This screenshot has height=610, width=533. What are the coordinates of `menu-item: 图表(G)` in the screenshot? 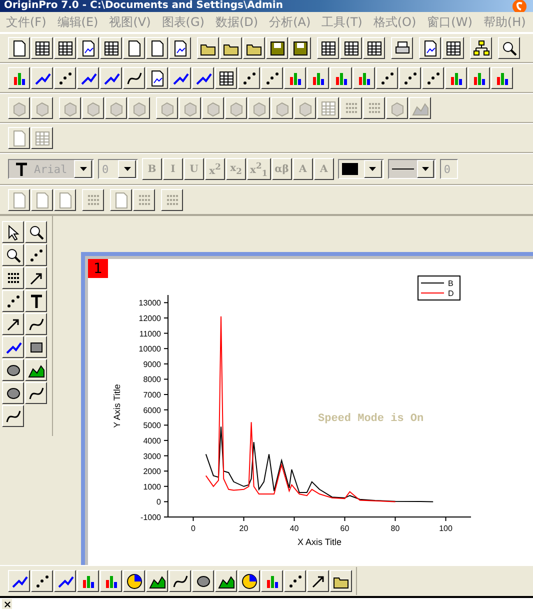 It's located at (187, 22).